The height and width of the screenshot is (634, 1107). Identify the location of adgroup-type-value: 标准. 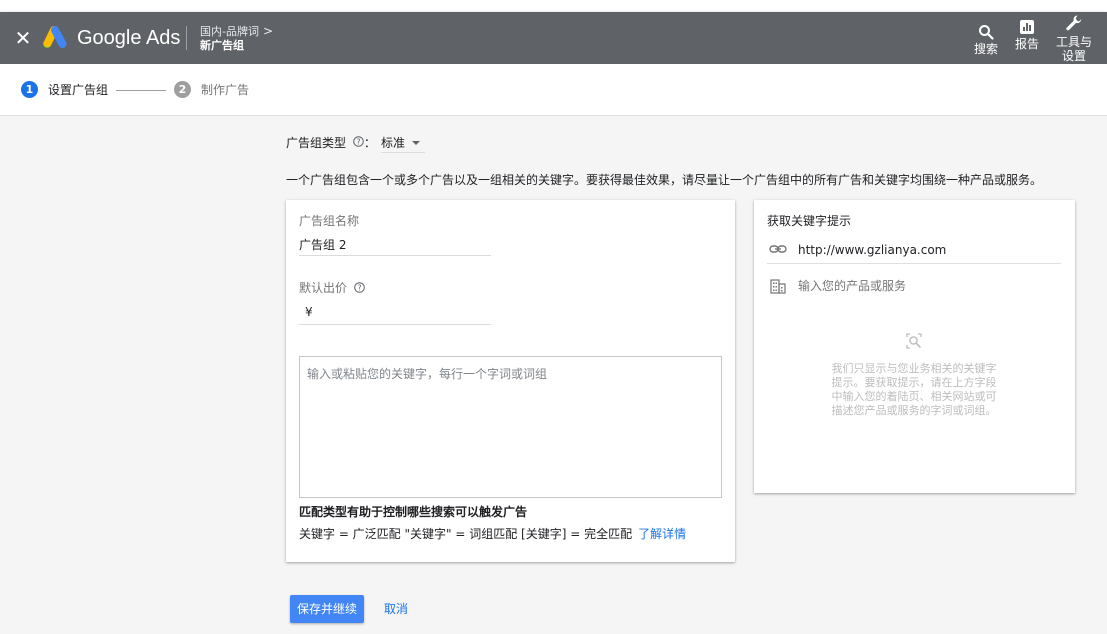
(393, 143).